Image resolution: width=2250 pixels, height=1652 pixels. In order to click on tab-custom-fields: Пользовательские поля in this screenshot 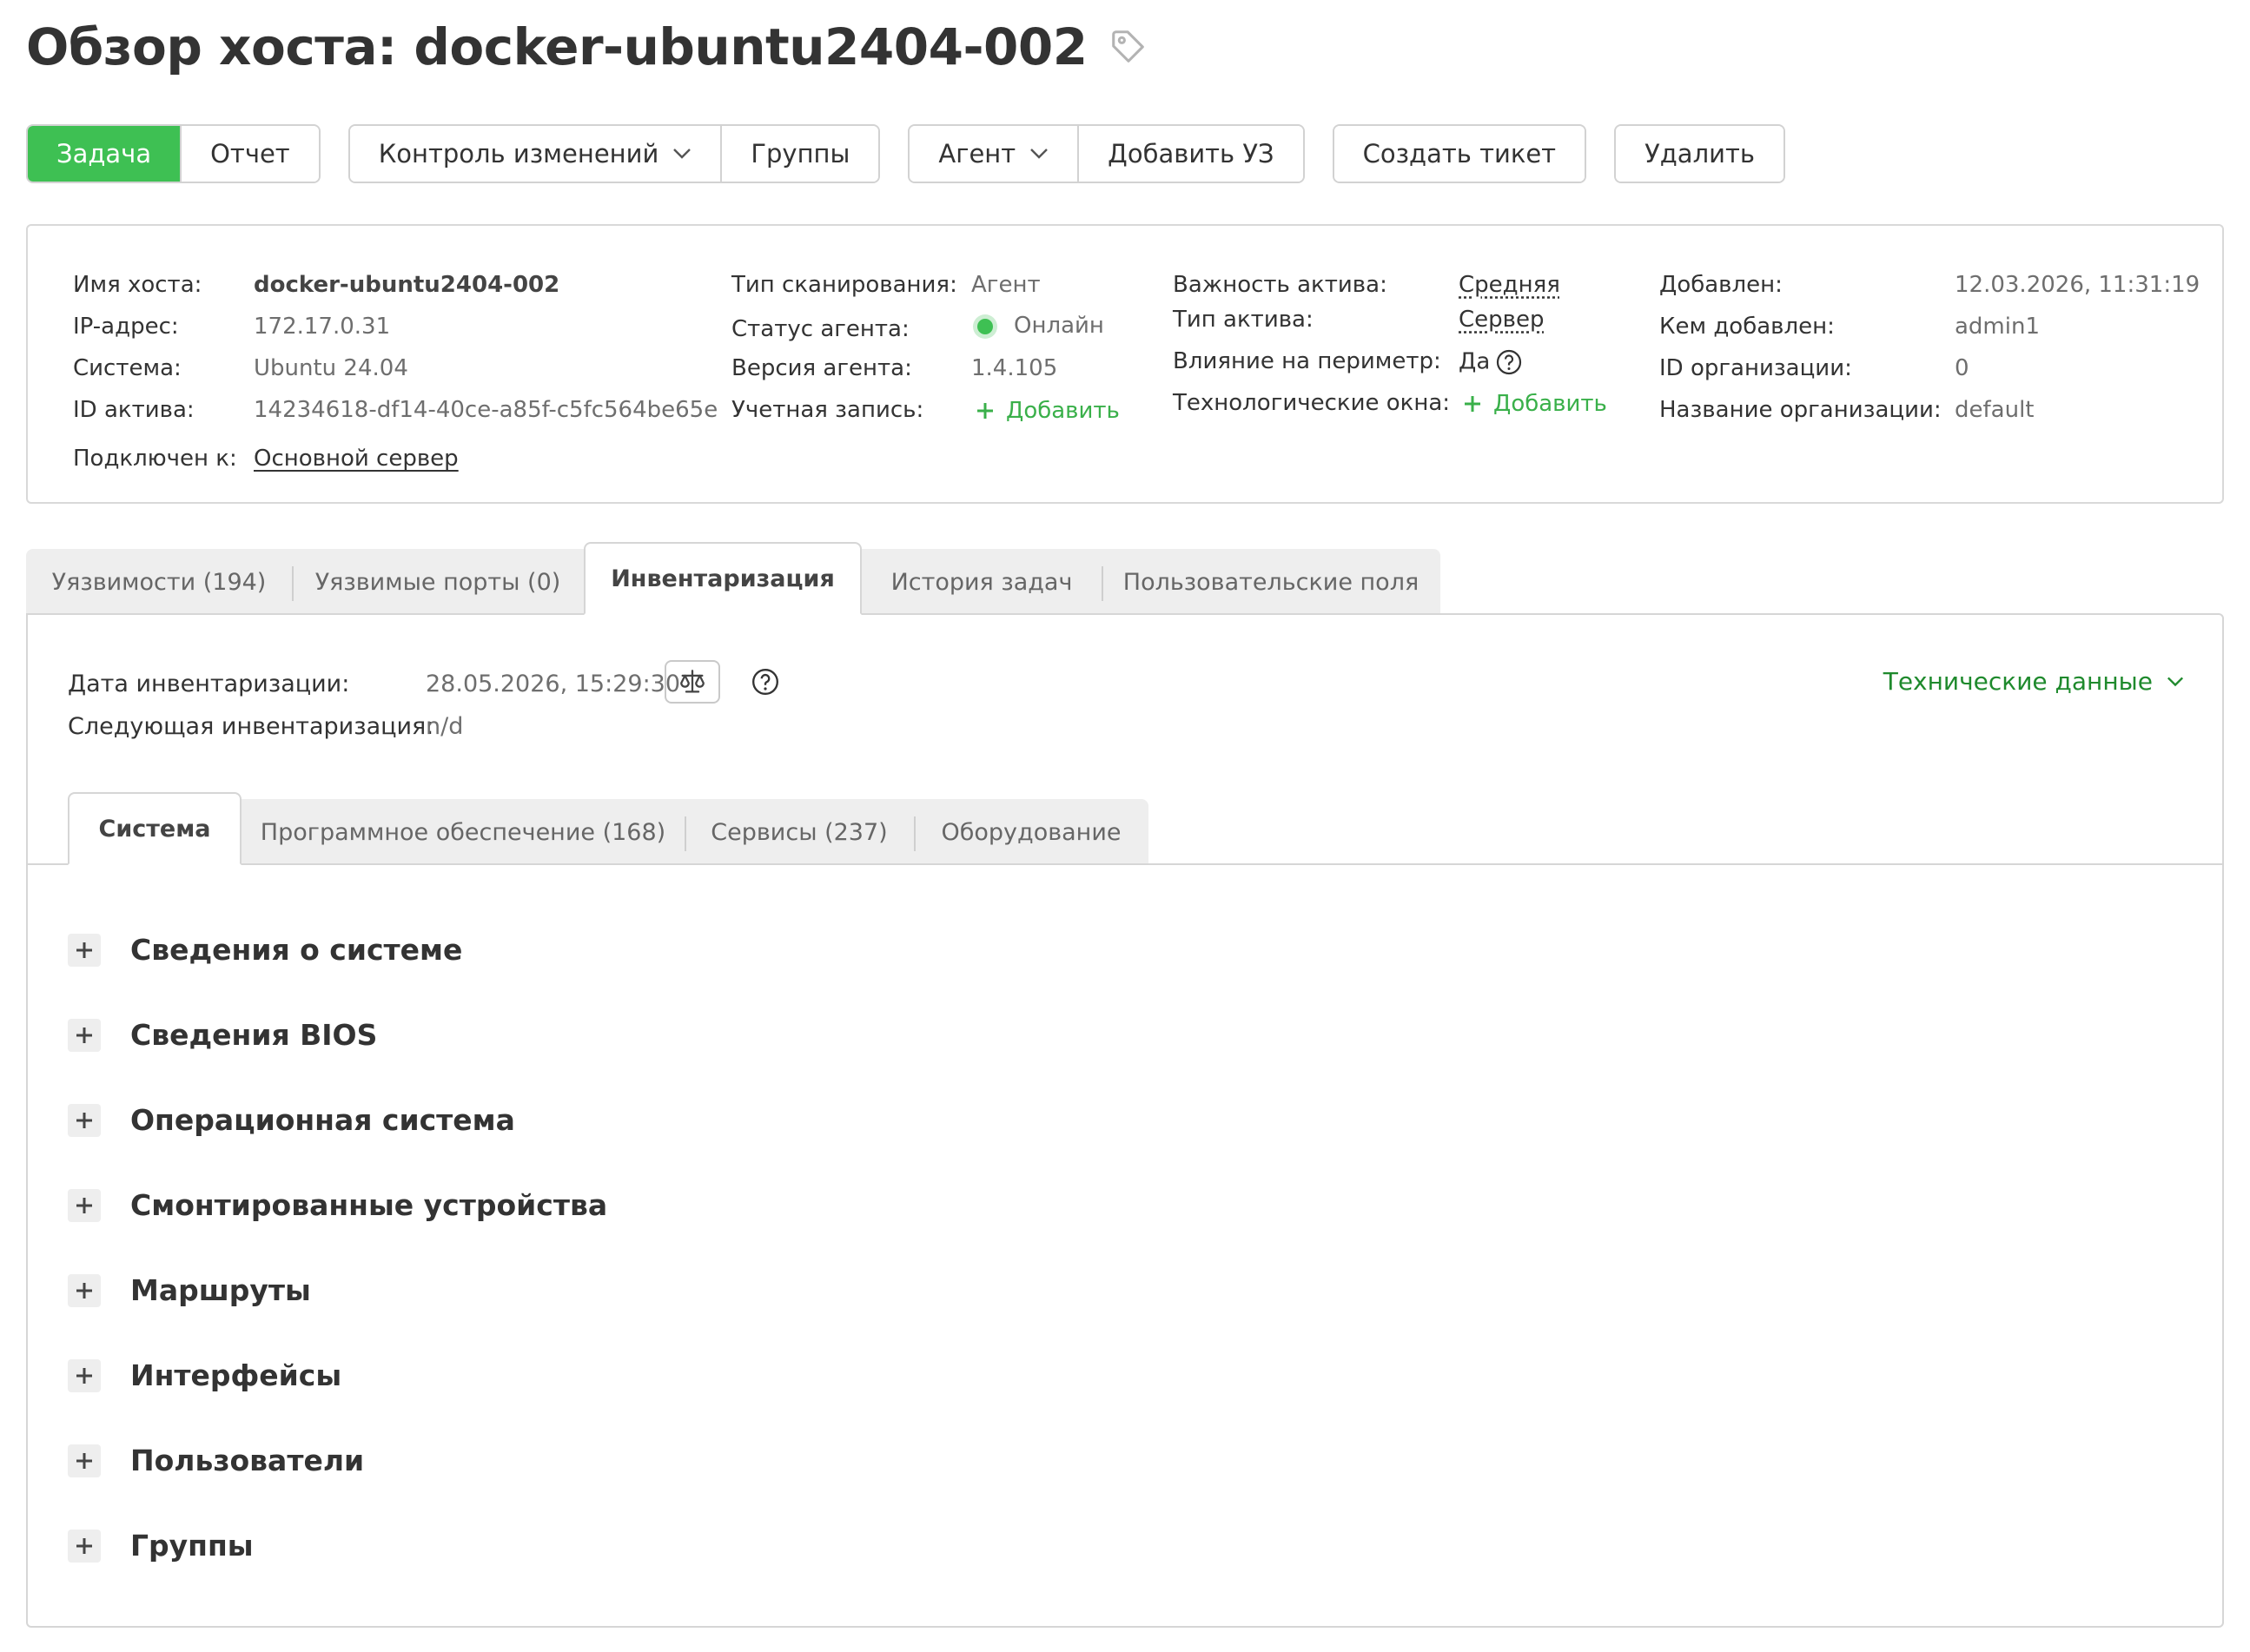, I will do `click(1271, 582)`.